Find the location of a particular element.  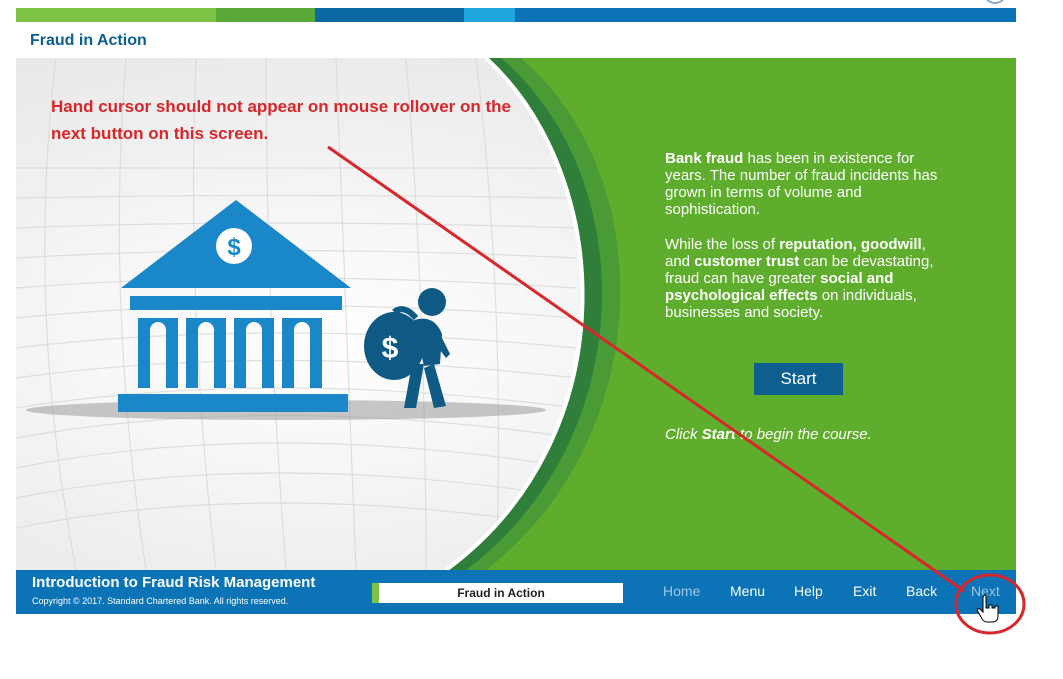

progress-label: Fraud in Action is located at coordinates (501, 593).